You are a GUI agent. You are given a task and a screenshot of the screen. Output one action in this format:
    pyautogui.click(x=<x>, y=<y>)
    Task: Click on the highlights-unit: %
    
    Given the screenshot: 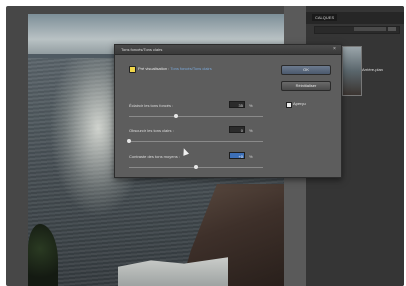 What is the action you would take?
    pyautogui.click(x=251, y=130)
    